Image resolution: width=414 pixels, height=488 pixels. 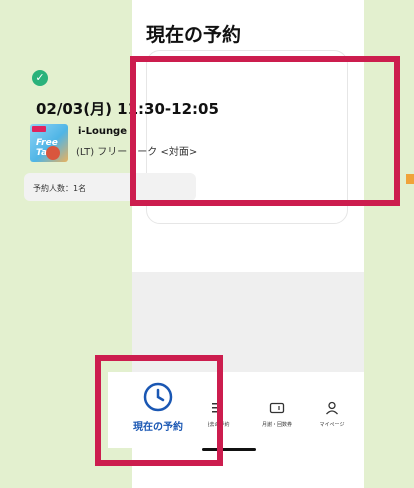 I want to click on highlight-box-tab, so click(x=159, y=410).